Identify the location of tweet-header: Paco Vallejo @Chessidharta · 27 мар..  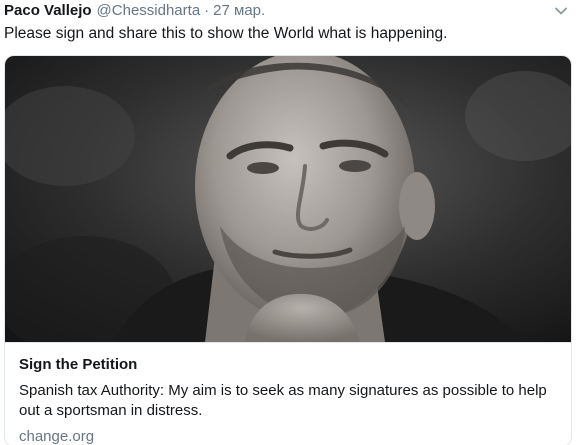
(134, 12).